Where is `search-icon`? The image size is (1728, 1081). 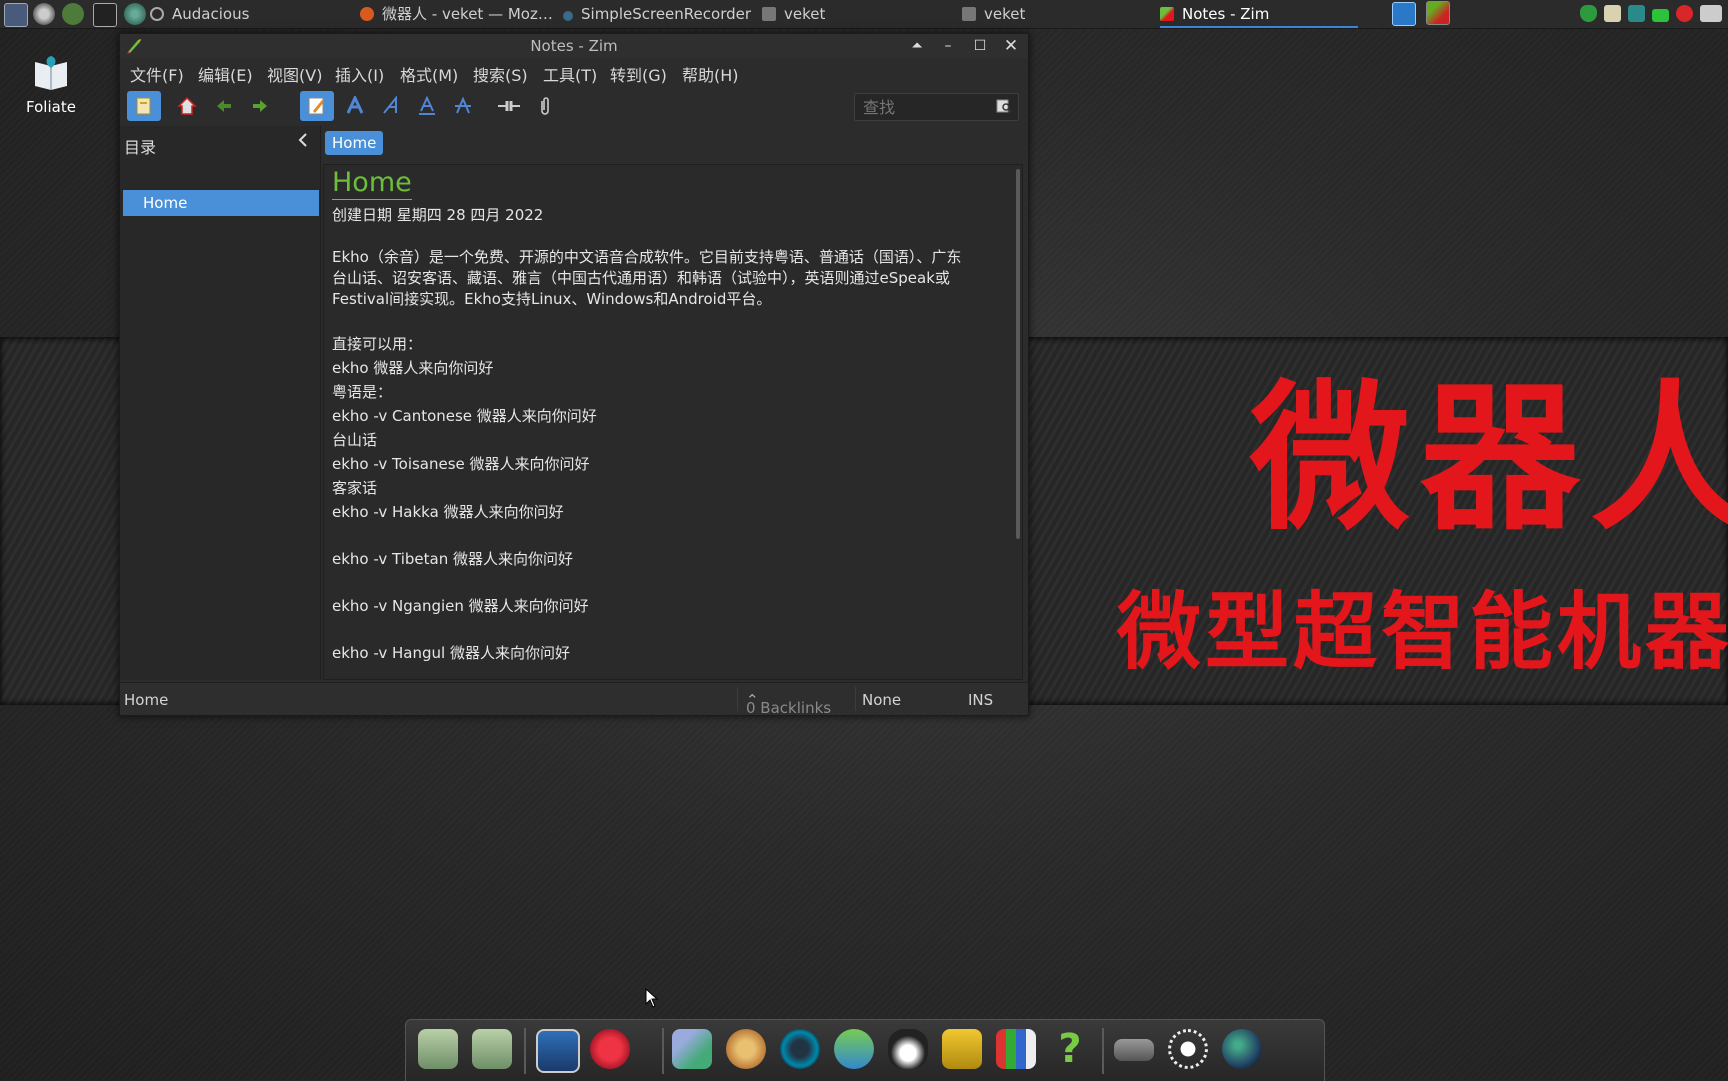 search-icon is located at coordinates (1004, 106).